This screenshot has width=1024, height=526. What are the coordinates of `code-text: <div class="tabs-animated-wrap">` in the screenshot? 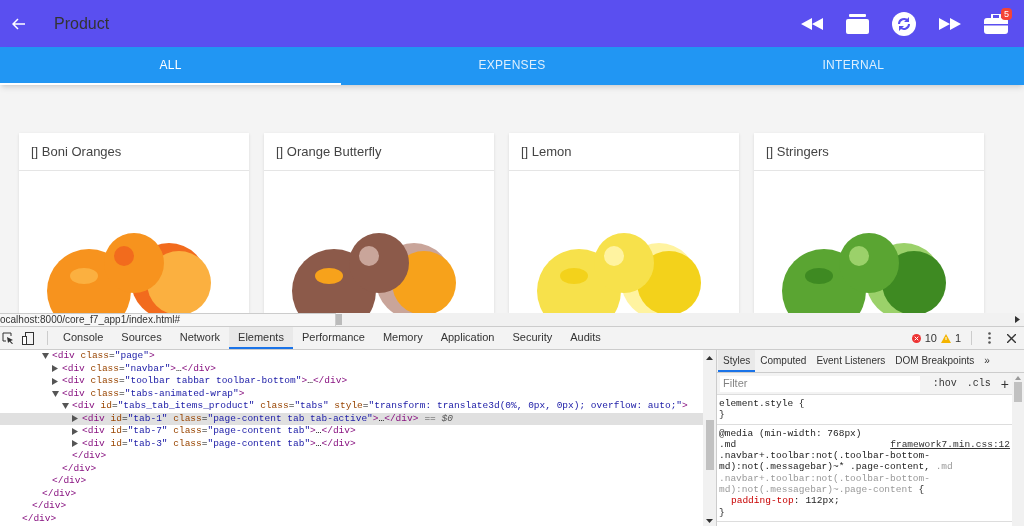 It's located at (153, 393).